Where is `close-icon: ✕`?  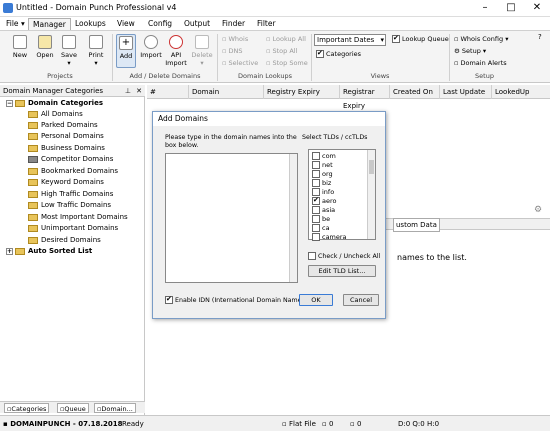
close-icon: ✕ is located at coordinates (537, 8).